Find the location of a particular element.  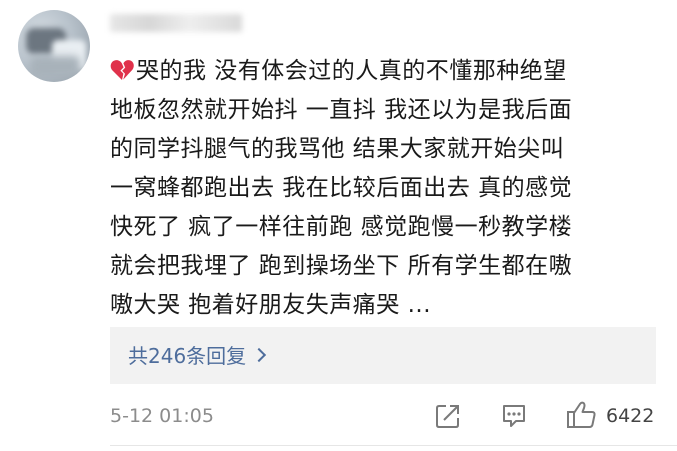

comment-icon is located at coordinates (514, 416).